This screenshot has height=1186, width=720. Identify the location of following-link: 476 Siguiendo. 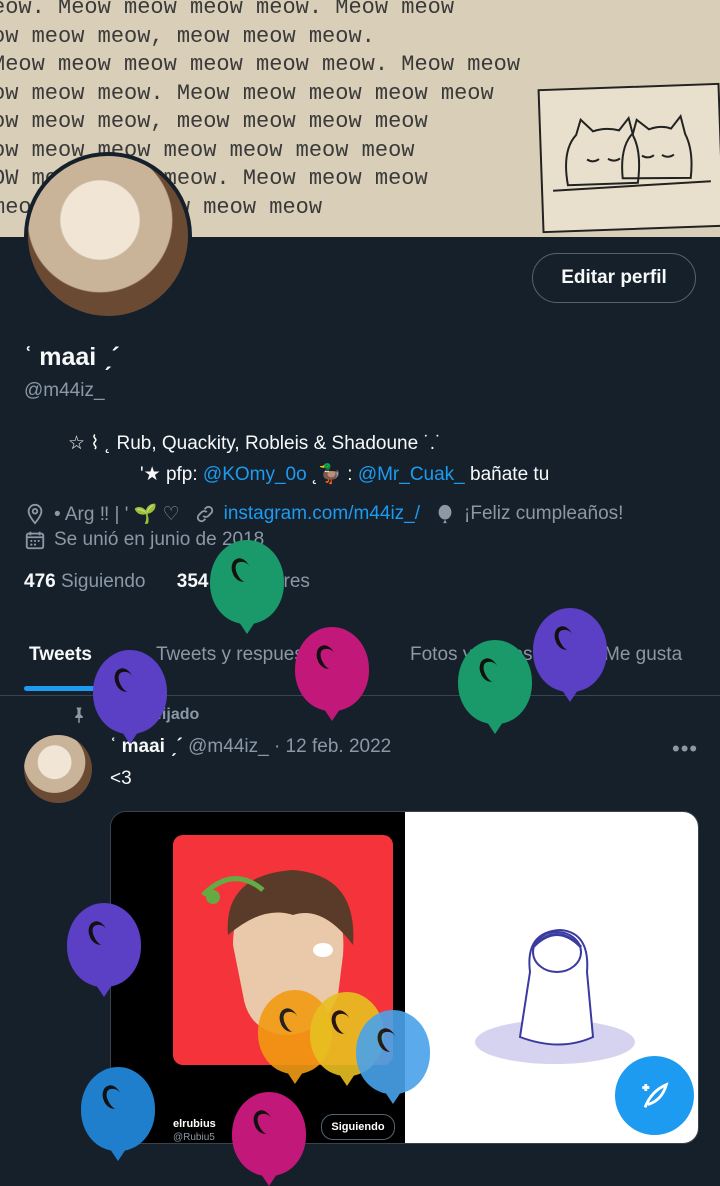
(85, 581).